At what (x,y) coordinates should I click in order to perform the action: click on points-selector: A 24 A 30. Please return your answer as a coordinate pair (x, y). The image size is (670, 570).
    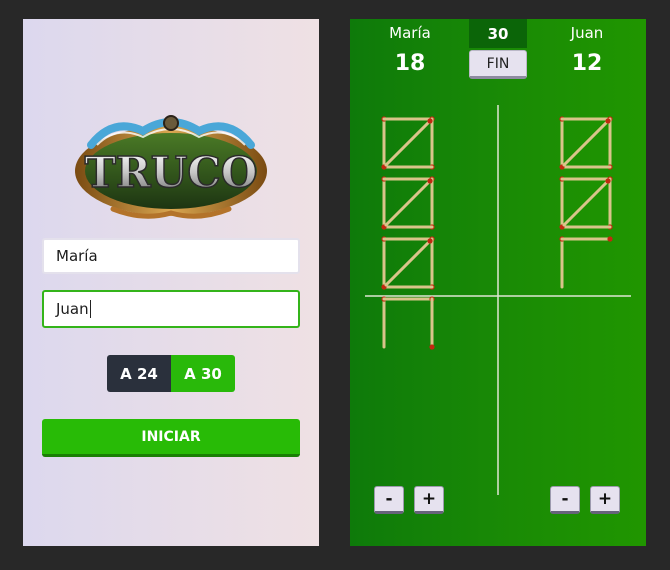
    Looking at the image, I should click on (171, 373).